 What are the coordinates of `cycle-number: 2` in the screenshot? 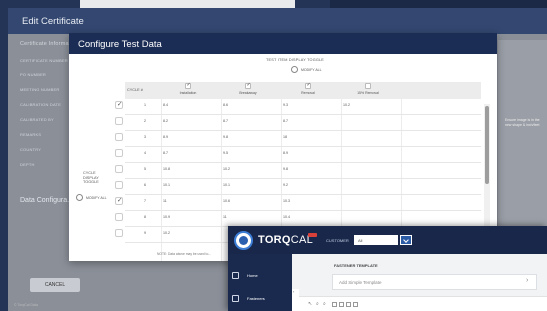 It's located at (145, 121).